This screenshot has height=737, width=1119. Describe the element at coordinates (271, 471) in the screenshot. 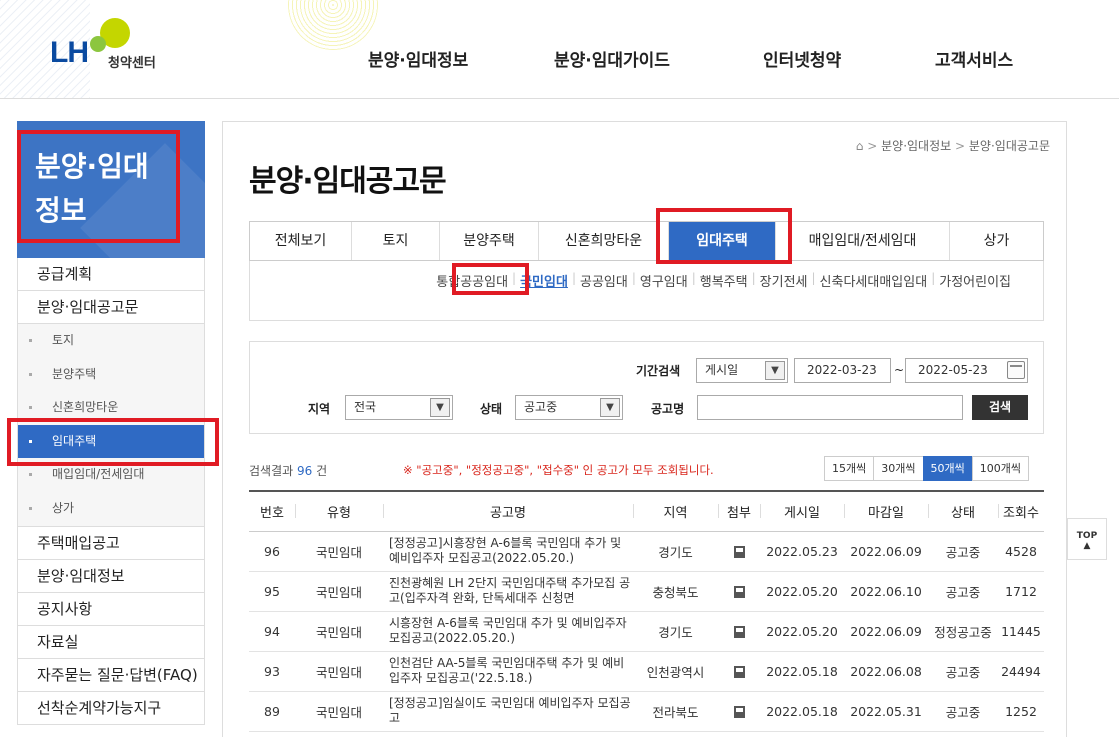

I see `result-prefix: 검색결과` at that location.